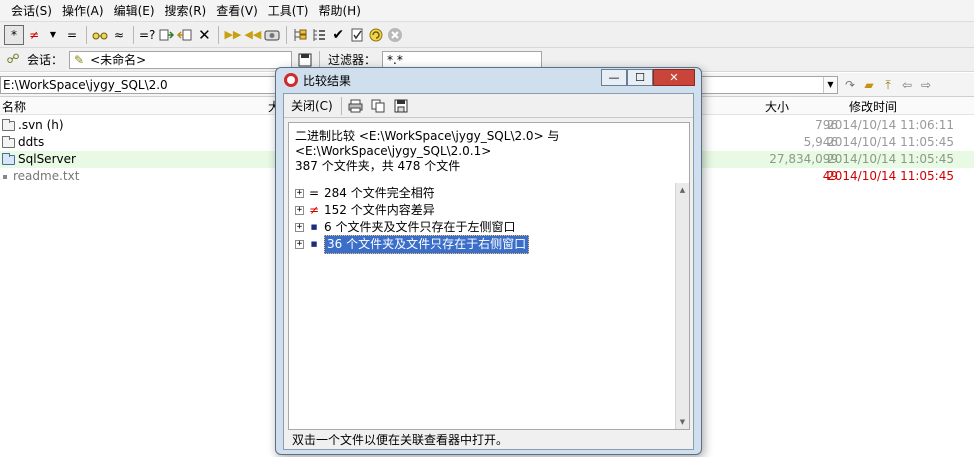  Describe the element at coordinates (401, 106) in the screenshot. I see `save-icon` at that location.